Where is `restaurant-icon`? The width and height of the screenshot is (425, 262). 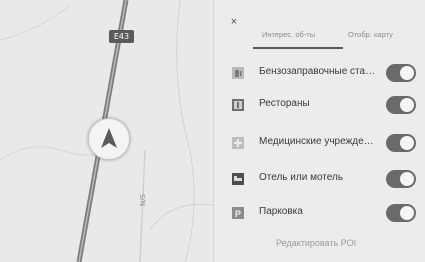
restaurant-icon is located at coordinates (238, 105).